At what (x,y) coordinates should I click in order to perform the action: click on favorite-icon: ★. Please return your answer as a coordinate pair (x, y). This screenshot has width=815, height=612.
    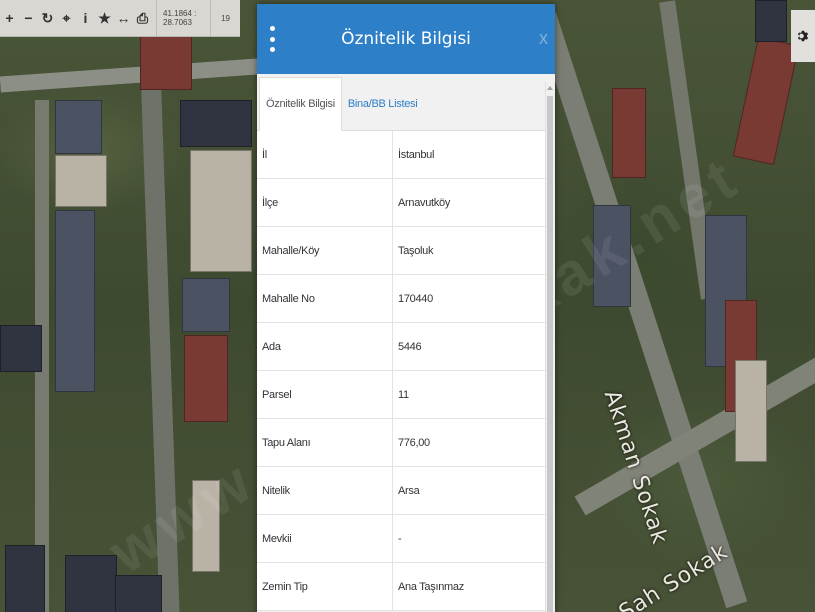
    Looking at the image, I should click on (104, 17).